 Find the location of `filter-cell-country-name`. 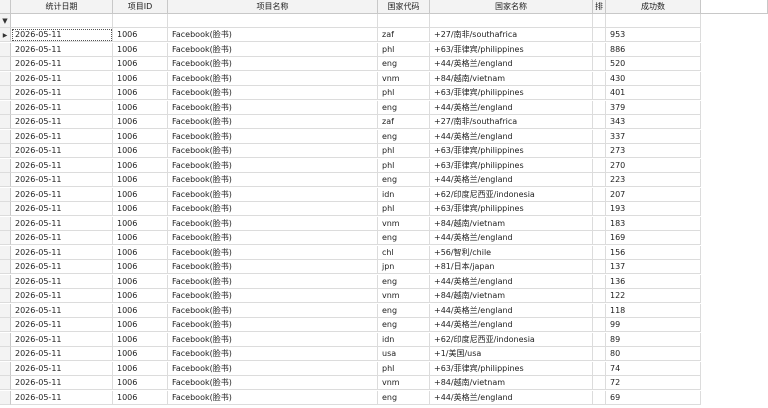

filter-cell-country-name is located at coordinates (511, 21).